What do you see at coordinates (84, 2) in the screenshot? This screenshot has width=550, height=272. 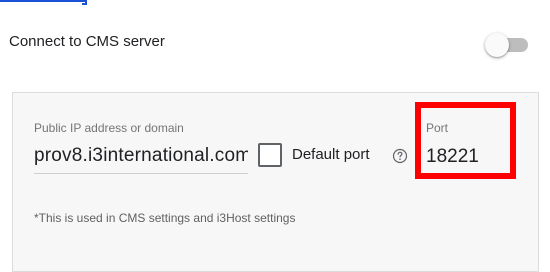 I see `top-link-fragment` at bounding box center [84, 2].